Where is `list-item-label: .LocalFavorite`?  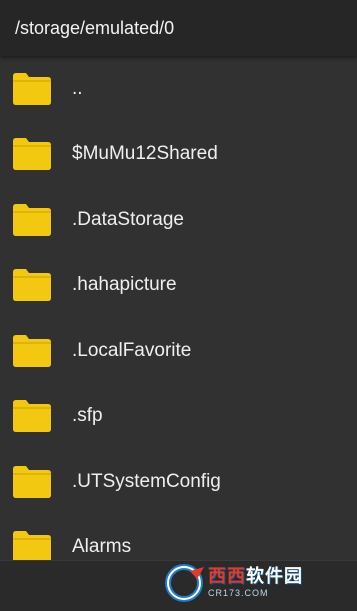 list-item-label: .LocalFavorite is located at coordinates (132, 350).